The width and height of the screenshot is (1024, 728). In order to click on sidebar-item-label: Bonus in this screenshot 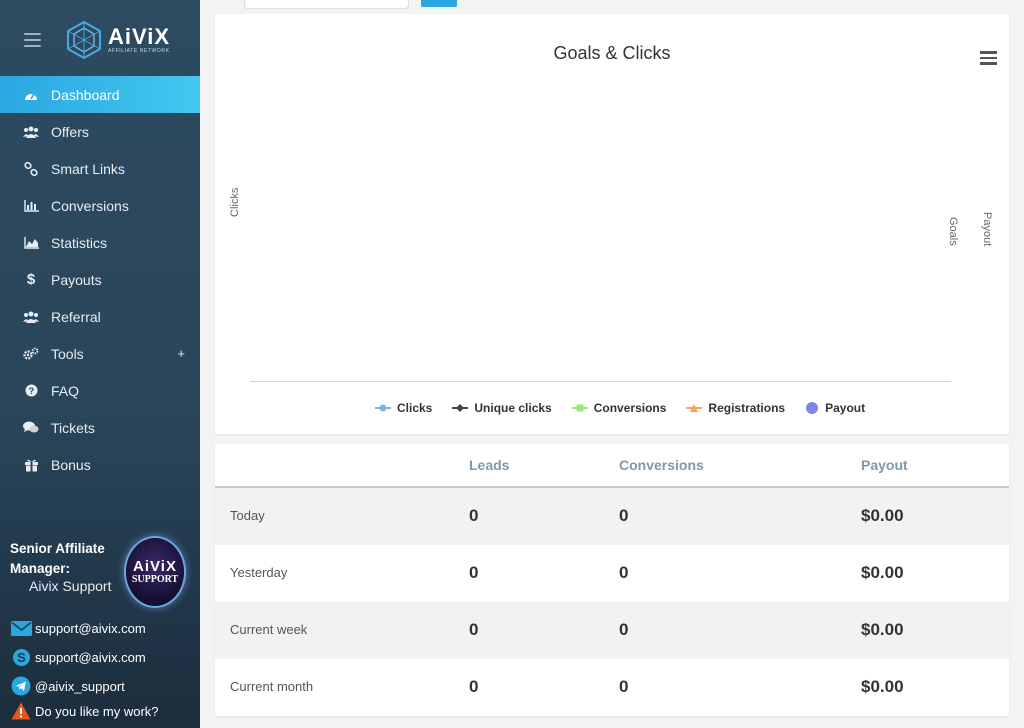, I will do `click(71, 464)`.